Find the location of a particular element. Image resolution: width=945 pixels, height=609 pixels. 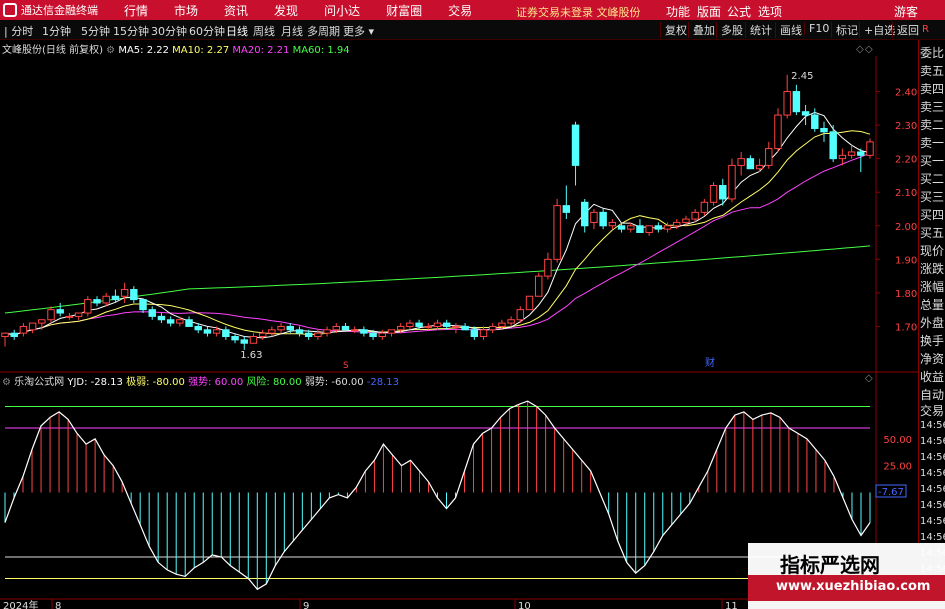

menu-shichang: 市场 is located at coordinates (186, 10).